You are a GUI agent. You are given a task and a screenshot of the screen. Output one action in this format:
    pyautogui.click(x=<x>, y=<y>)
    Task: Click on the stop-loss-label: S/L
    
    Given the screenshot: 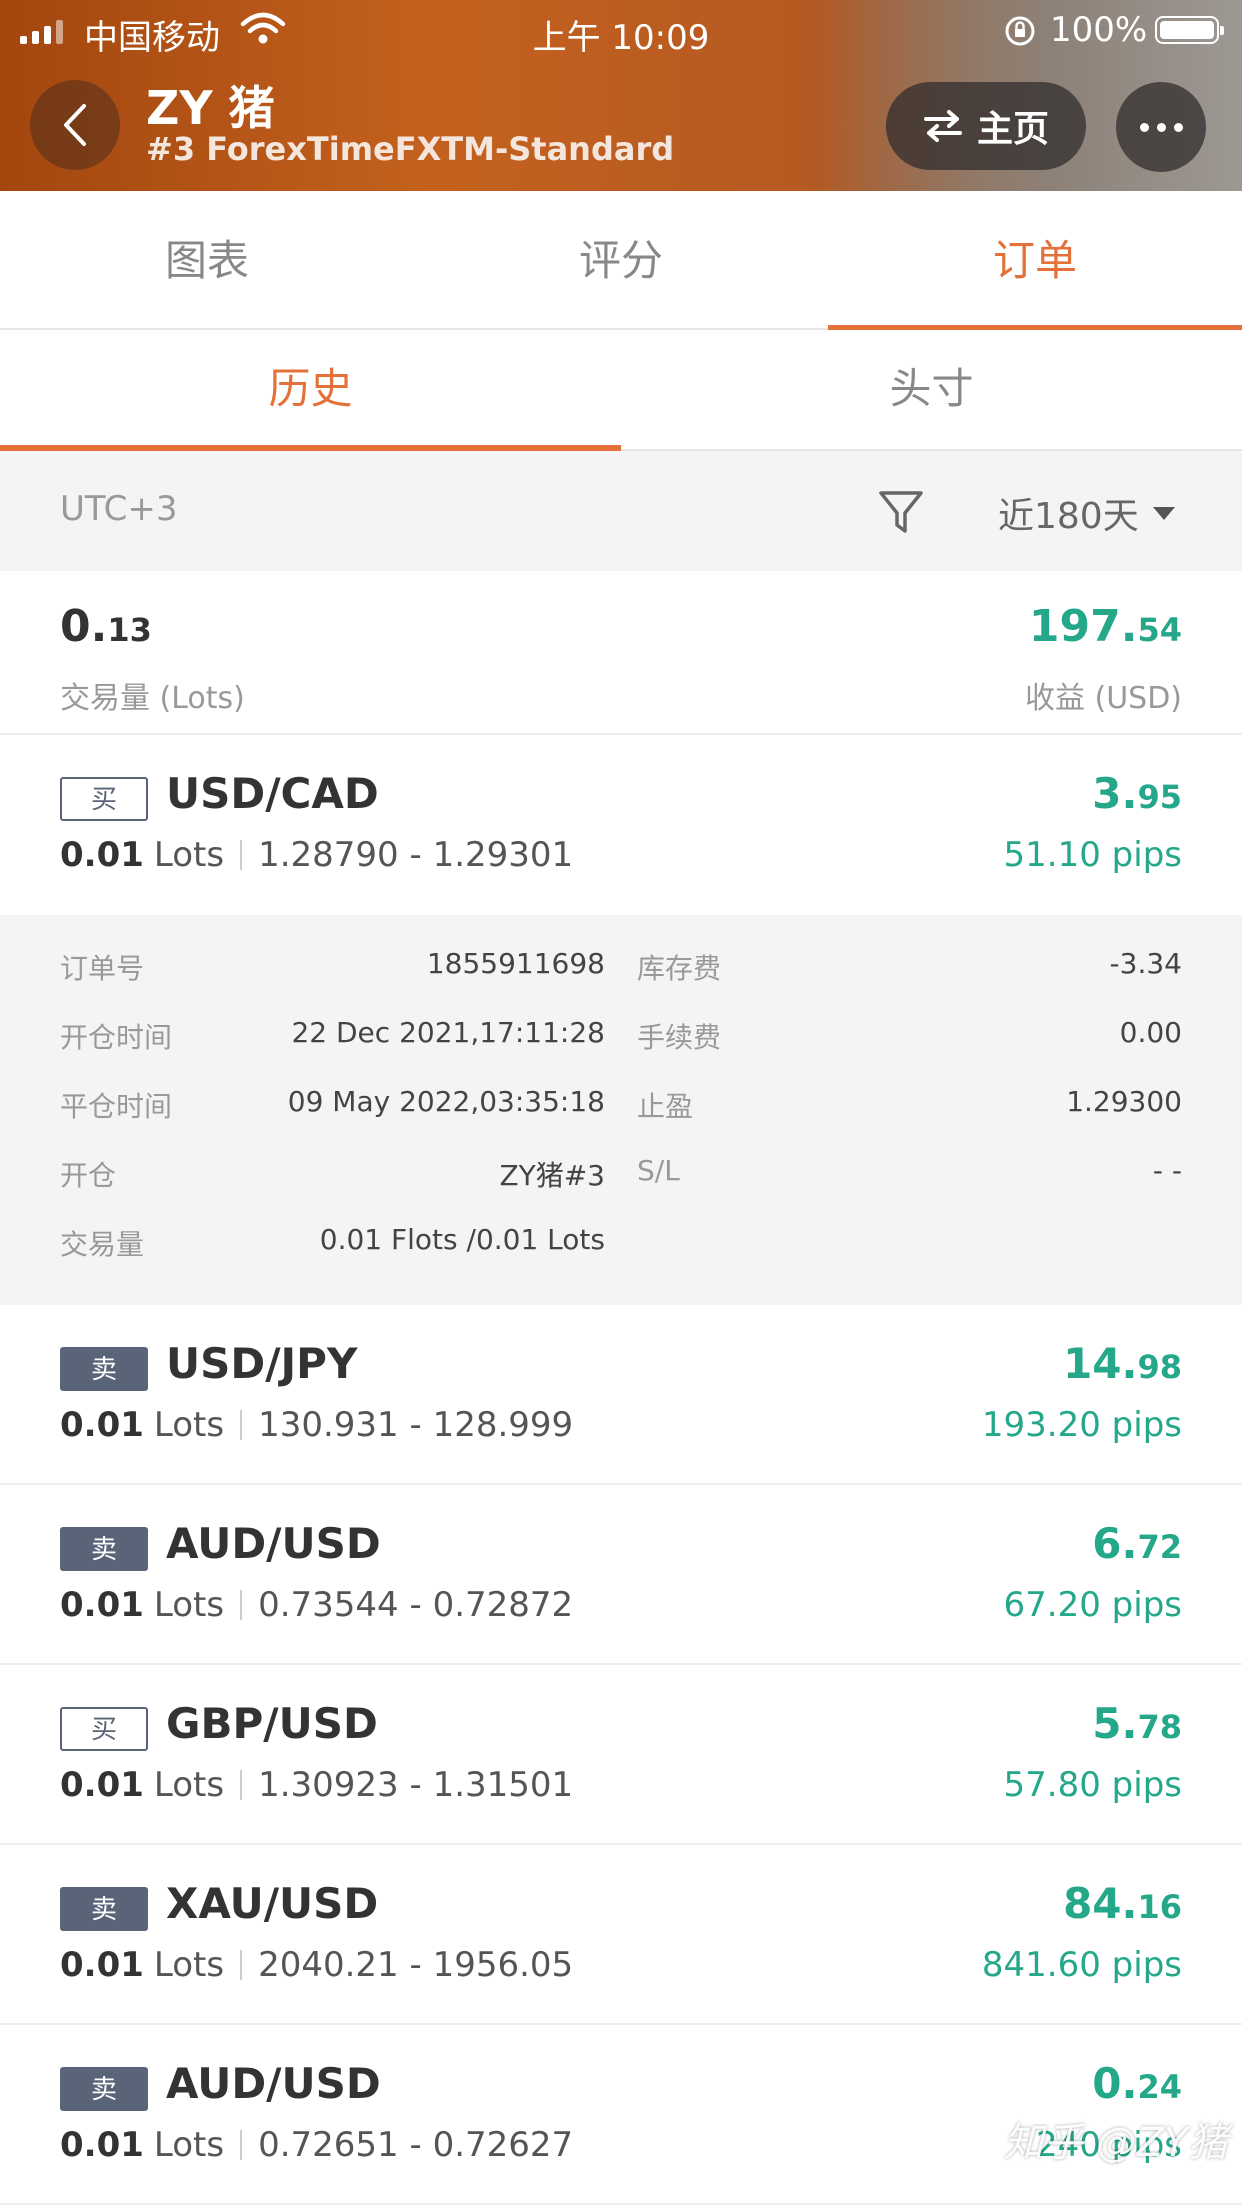 What is the action you would take?
    pyautogui.click(x=658, y=1170)
    